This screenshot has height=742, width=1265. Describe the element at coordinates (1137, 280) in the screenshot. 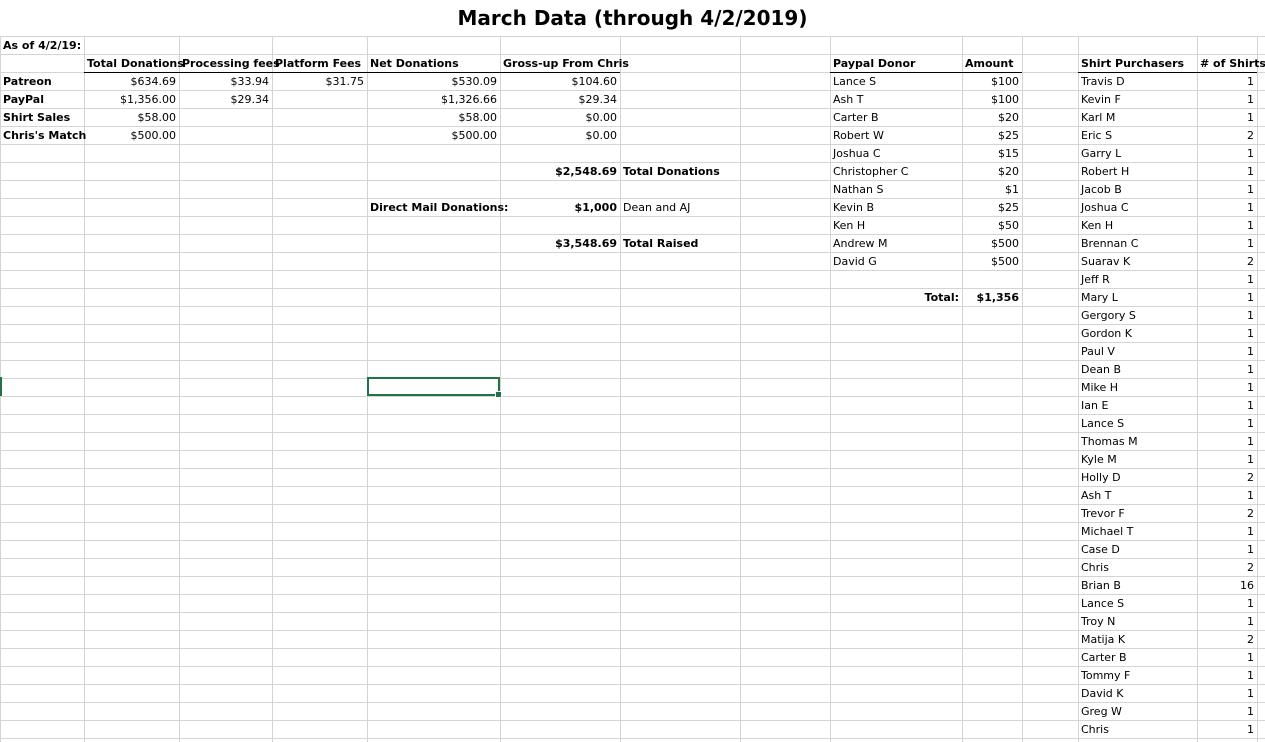

I see `shirt-purchaser-name: Jeff R` at that location.